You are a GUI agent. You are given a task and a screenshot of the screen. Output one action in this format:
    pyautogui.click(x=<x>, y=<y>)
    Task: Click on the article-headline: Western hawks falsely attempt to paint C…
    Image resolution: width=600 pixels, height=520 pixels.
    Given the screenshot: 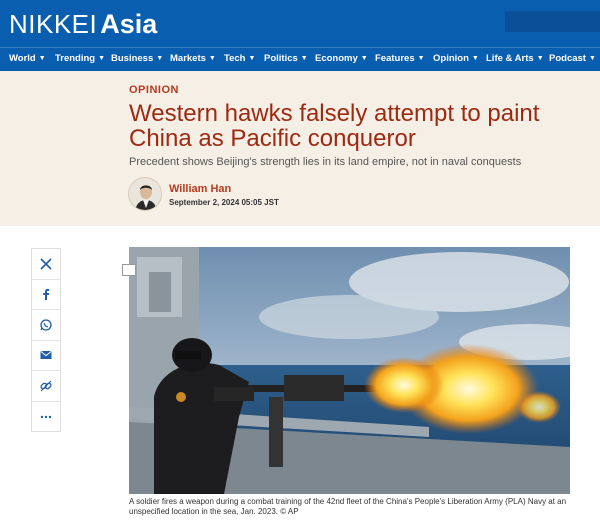 What is the action you would take?
    pyautogui.click(x=334, y=126)
    